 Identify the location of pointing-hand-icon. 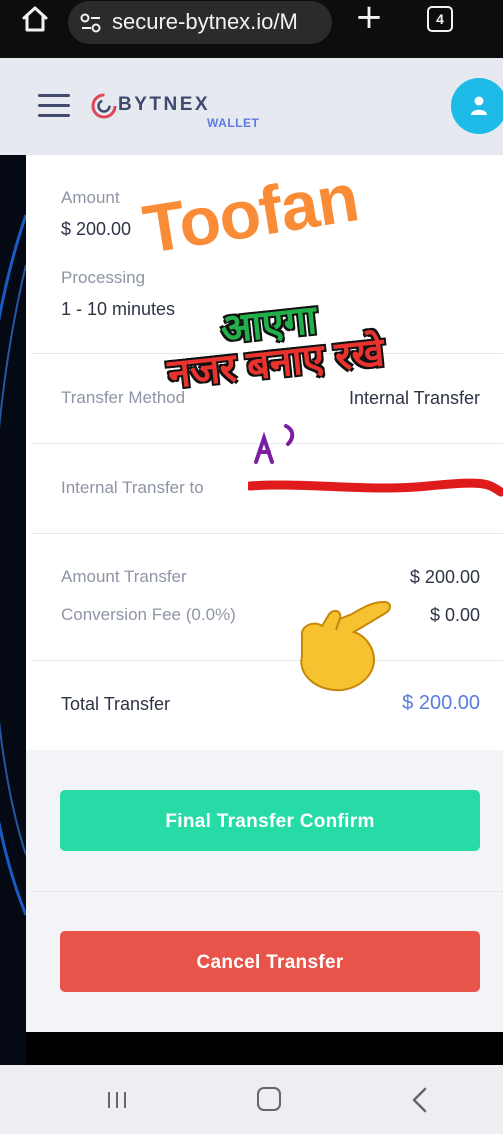
(345, 646).